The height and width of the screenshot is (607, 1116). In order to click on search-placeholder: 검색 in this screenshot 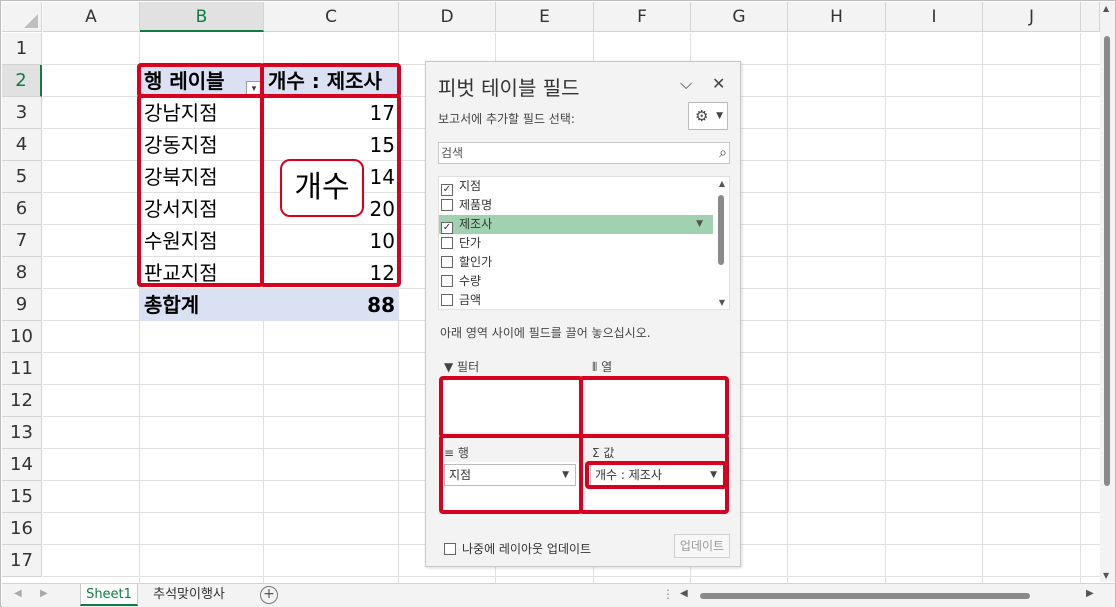, I will do `click(452, 153)`.